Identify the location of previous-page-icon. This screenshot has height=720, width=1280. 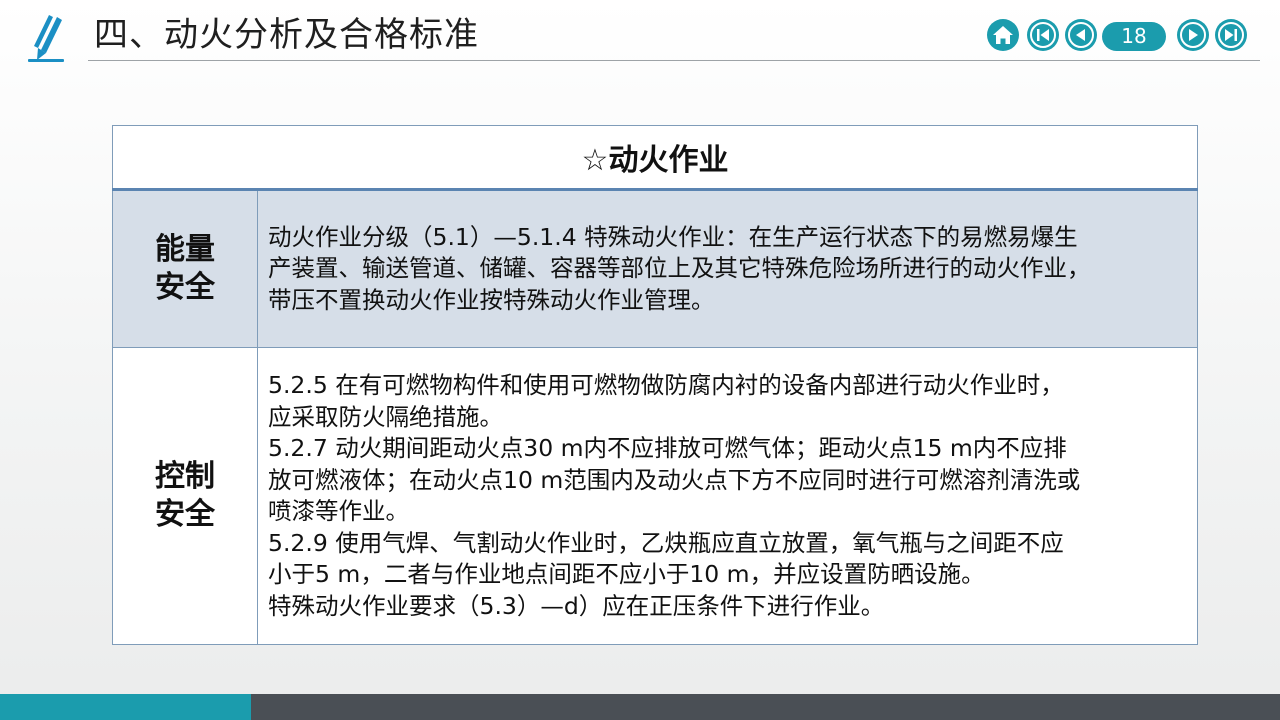
(1081, 35).